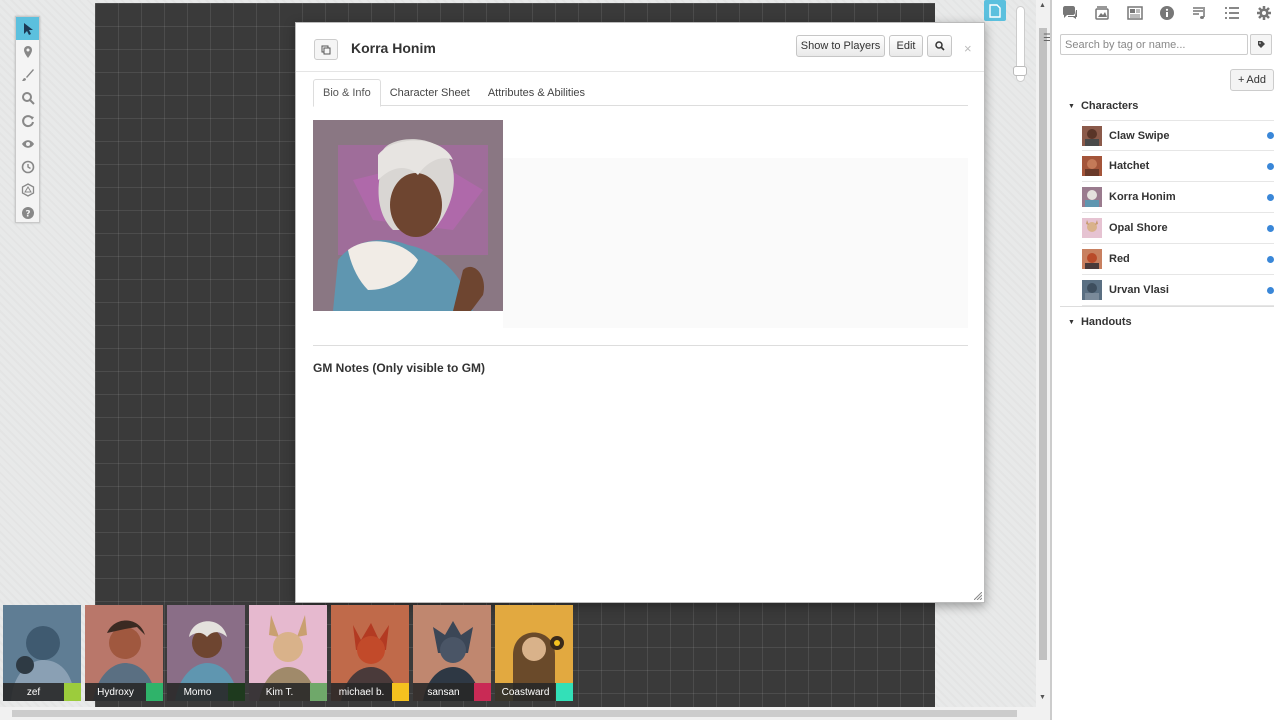 This screenshot has width=1280, height=720. I want to click on player-avatar: Kim T., so click(288, 653).